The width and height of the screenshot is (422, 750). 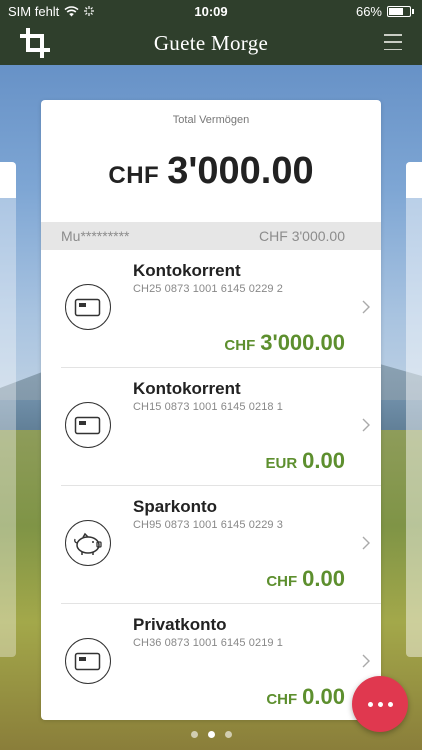 I want to click on account-iban: CH15 0873 1001 6145 0218 1, so click(x=208, y=407).